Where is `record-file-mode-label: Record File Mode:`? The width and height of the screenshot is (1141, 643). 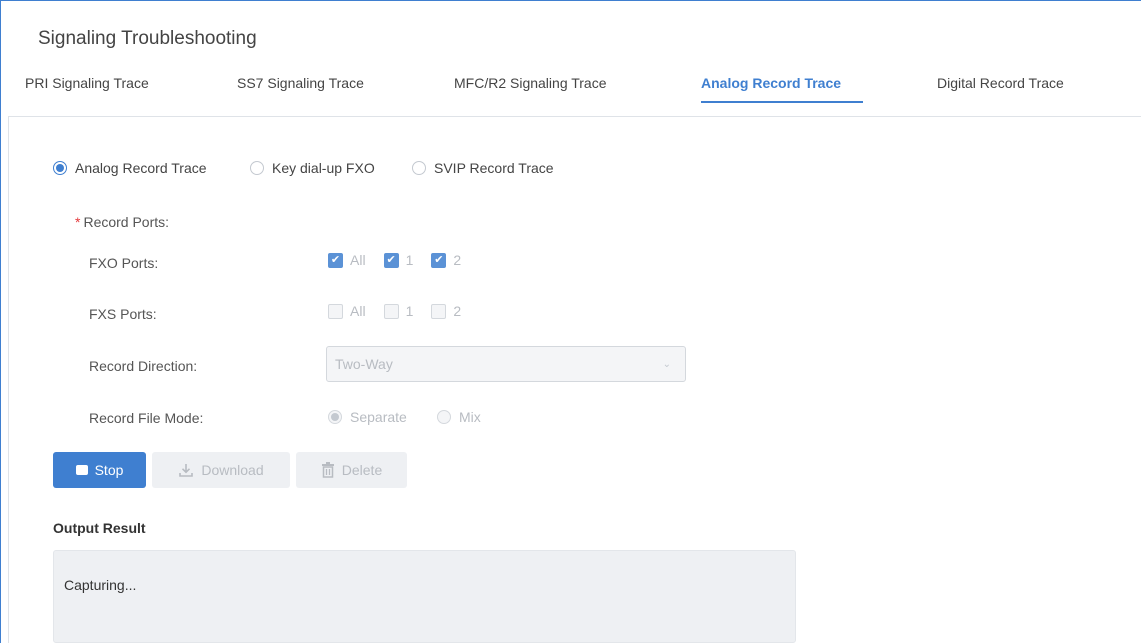 record-file-mode-label: Record File Mode: is located at coordinates (146, 418).